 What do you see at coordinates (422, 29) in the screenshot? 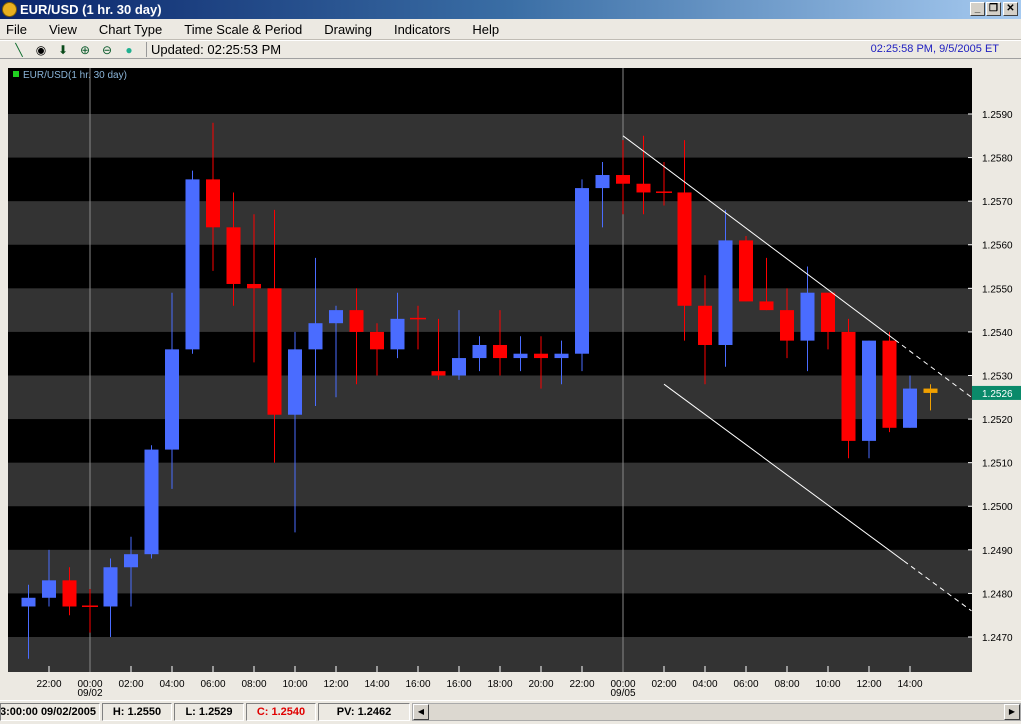
I see `menu-indicators: Indicators` at bounding box center [422, 29].